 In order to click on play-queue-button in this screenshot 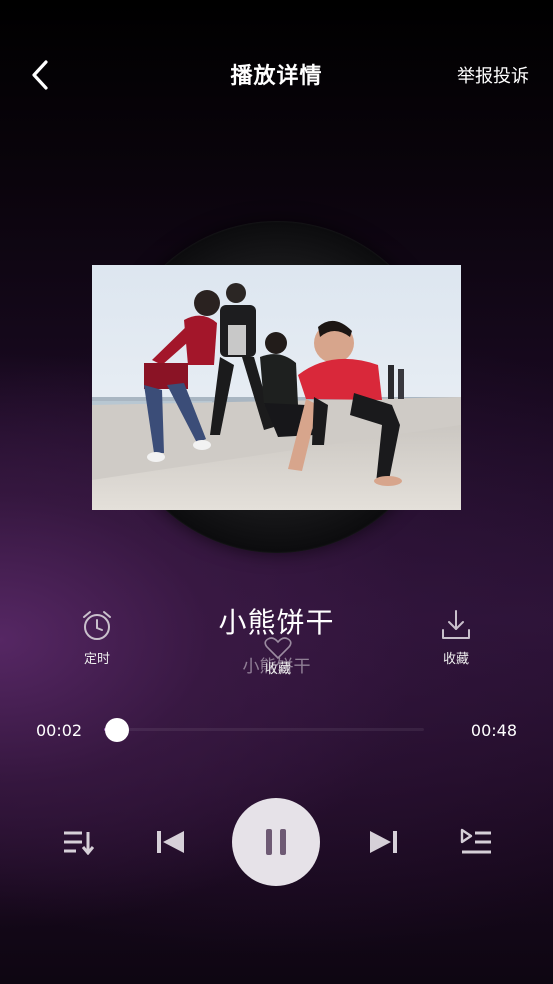, I will do `click(476, 842)`.